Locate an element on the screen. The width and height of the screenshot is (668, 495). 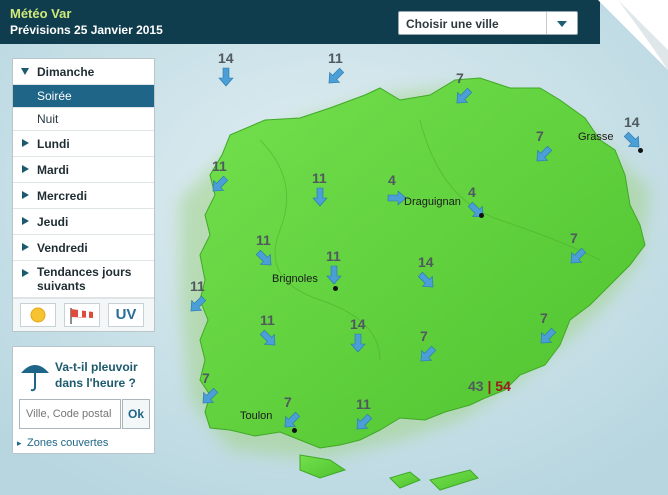
umbrella-icon is located at coordinates (35, 378).